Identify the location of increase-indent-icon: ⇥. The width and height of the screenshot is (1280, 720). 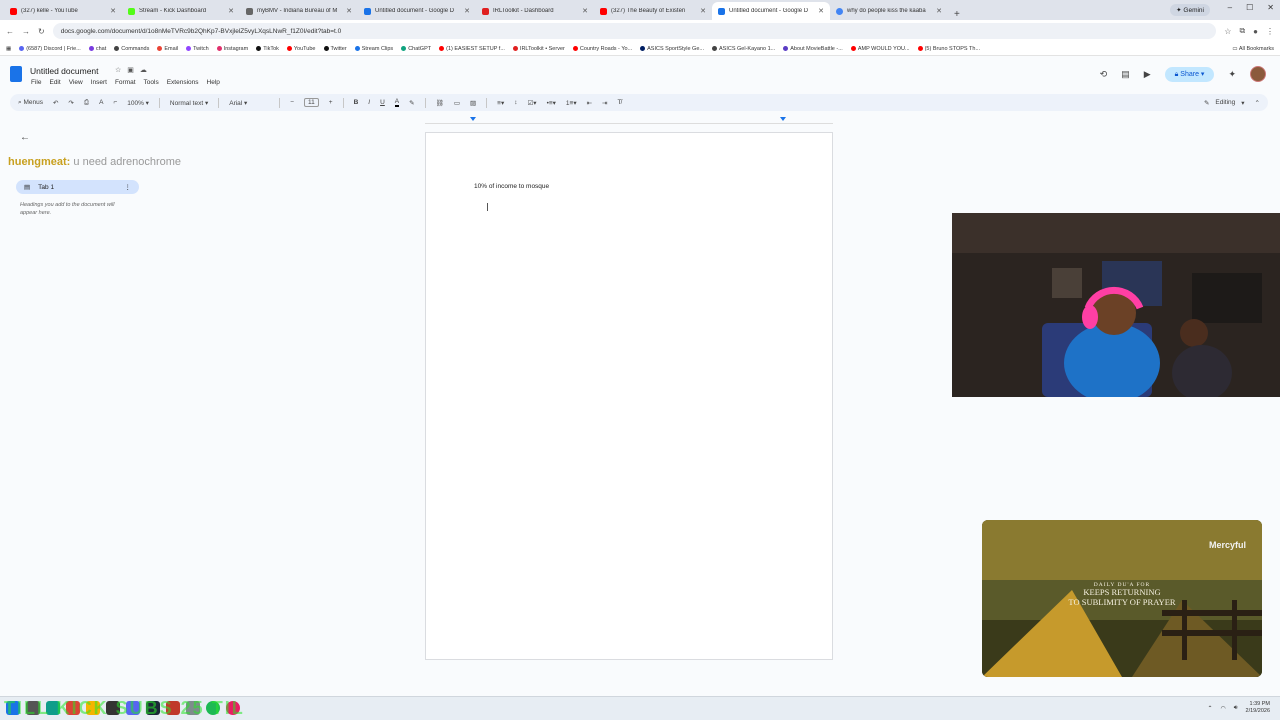
(604, 103).